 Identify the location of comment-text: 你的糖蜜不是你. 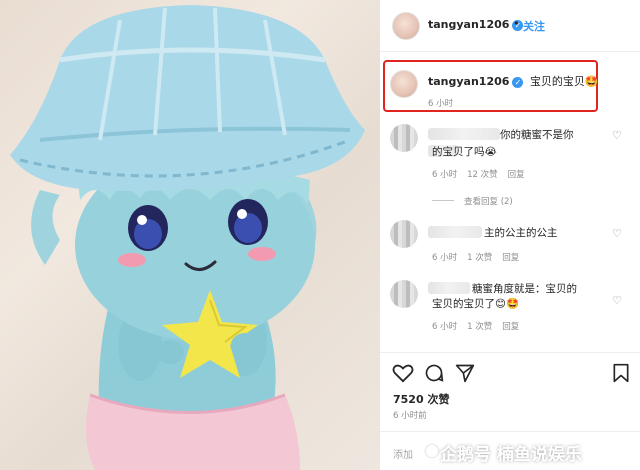
(537, 135).